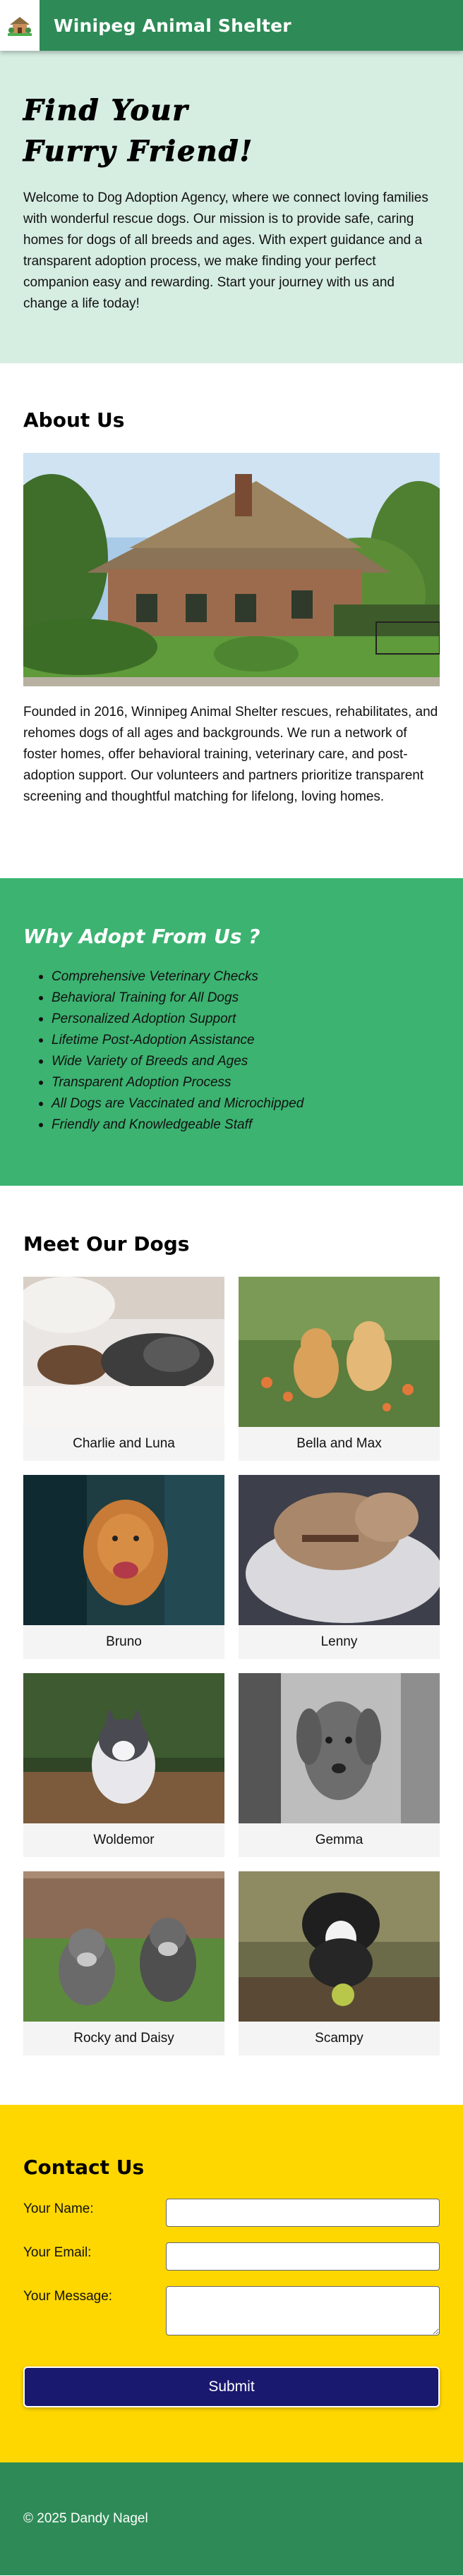 The width and height of the screenshot is (463, 2576). What do you see at coordinates (231, 131) in the screenshot?
I see `hero-title: Find Your Furry Friend!` at bounding box center [231, 131].